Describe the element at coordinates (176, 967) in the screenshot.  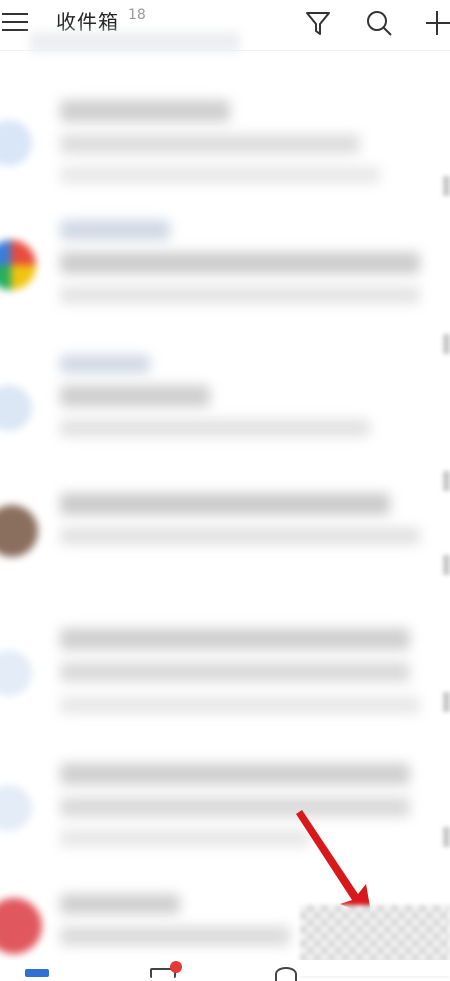
I see `notification-badge` at that location.